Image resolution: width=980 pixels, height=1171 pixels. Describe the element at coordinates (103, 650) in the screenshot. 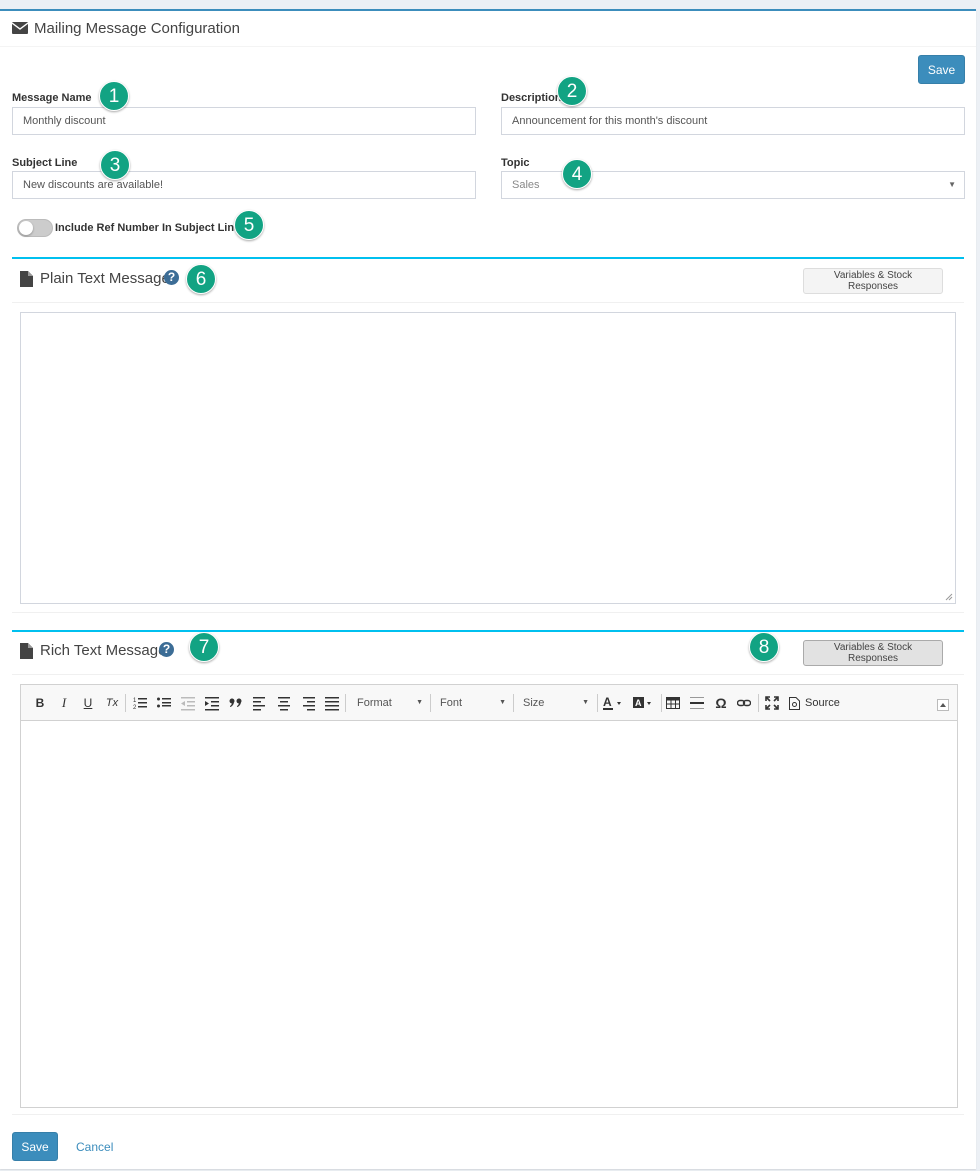

I see `rich-text-title: Rich Text Message` at that location.